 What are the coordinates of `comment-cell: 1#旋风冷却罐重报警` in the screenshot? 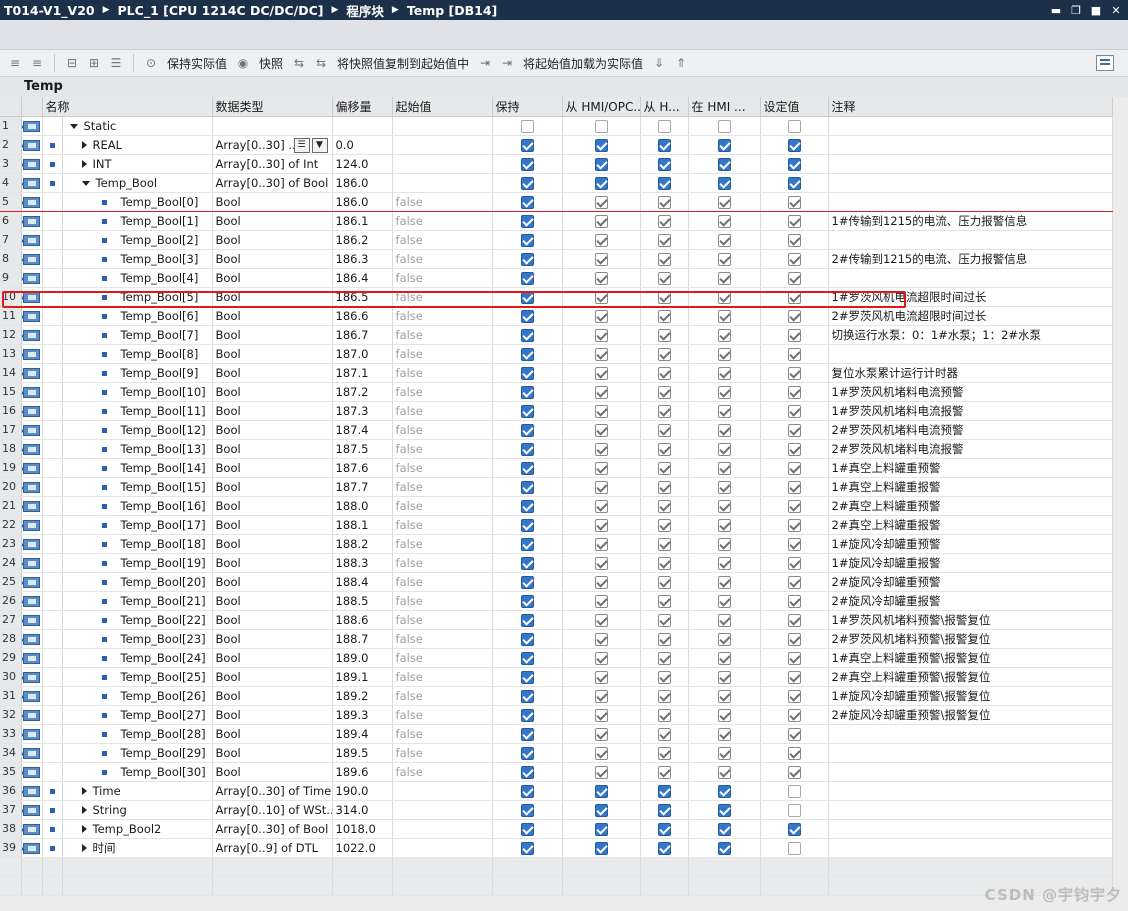 It's located at (970, 563).